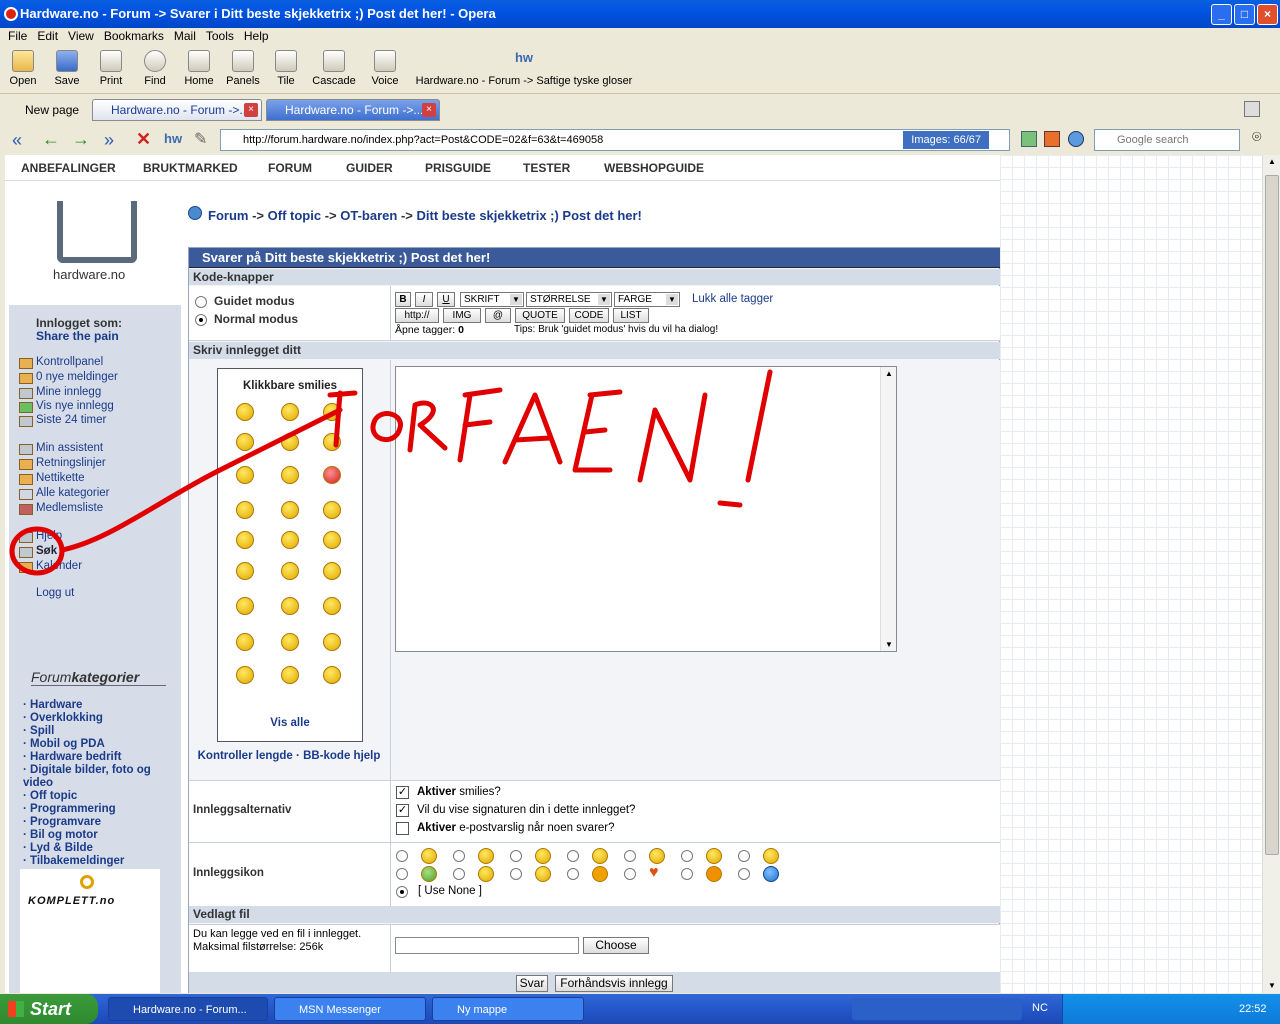  What do you see at coordinates (1221, 14) in the screenshot?
I see `minimize-button: _` at bounding box center [1221, 14].